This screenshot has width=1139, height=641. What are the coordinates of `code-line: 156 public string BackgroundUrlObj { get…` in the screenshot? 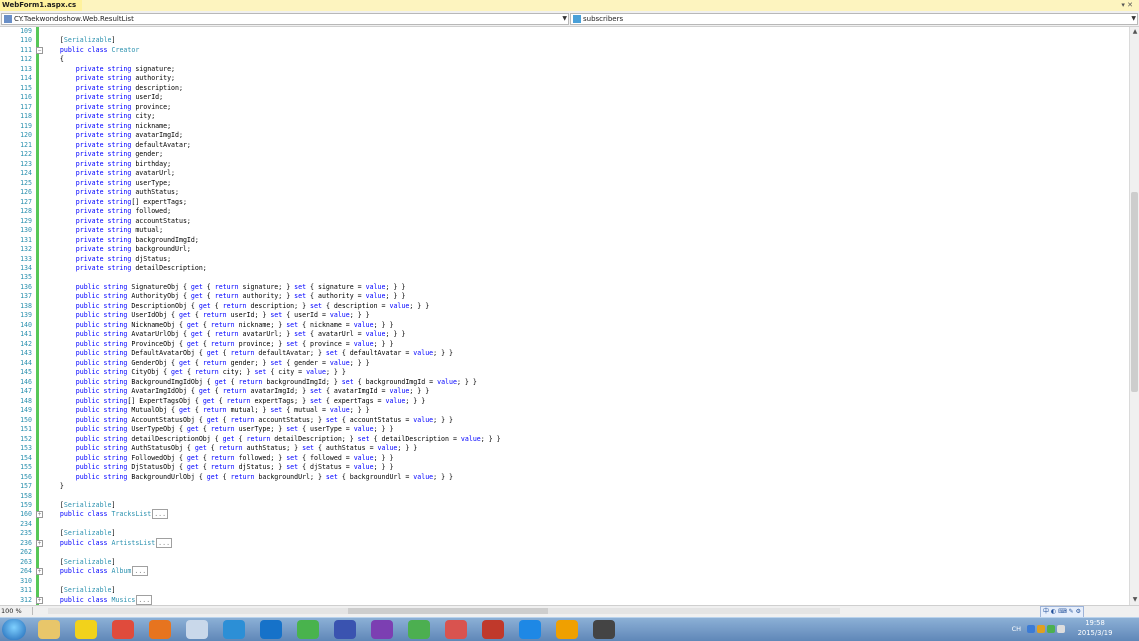 It's located at (564, 478).